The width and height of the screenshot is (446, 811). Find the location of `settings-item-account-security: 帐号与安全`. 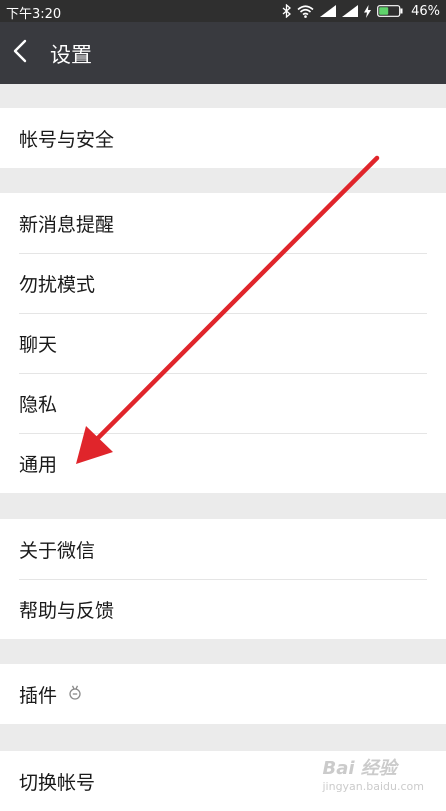

settings-item-account-security: 帐号与安全 is located at coordinates (223, 138).